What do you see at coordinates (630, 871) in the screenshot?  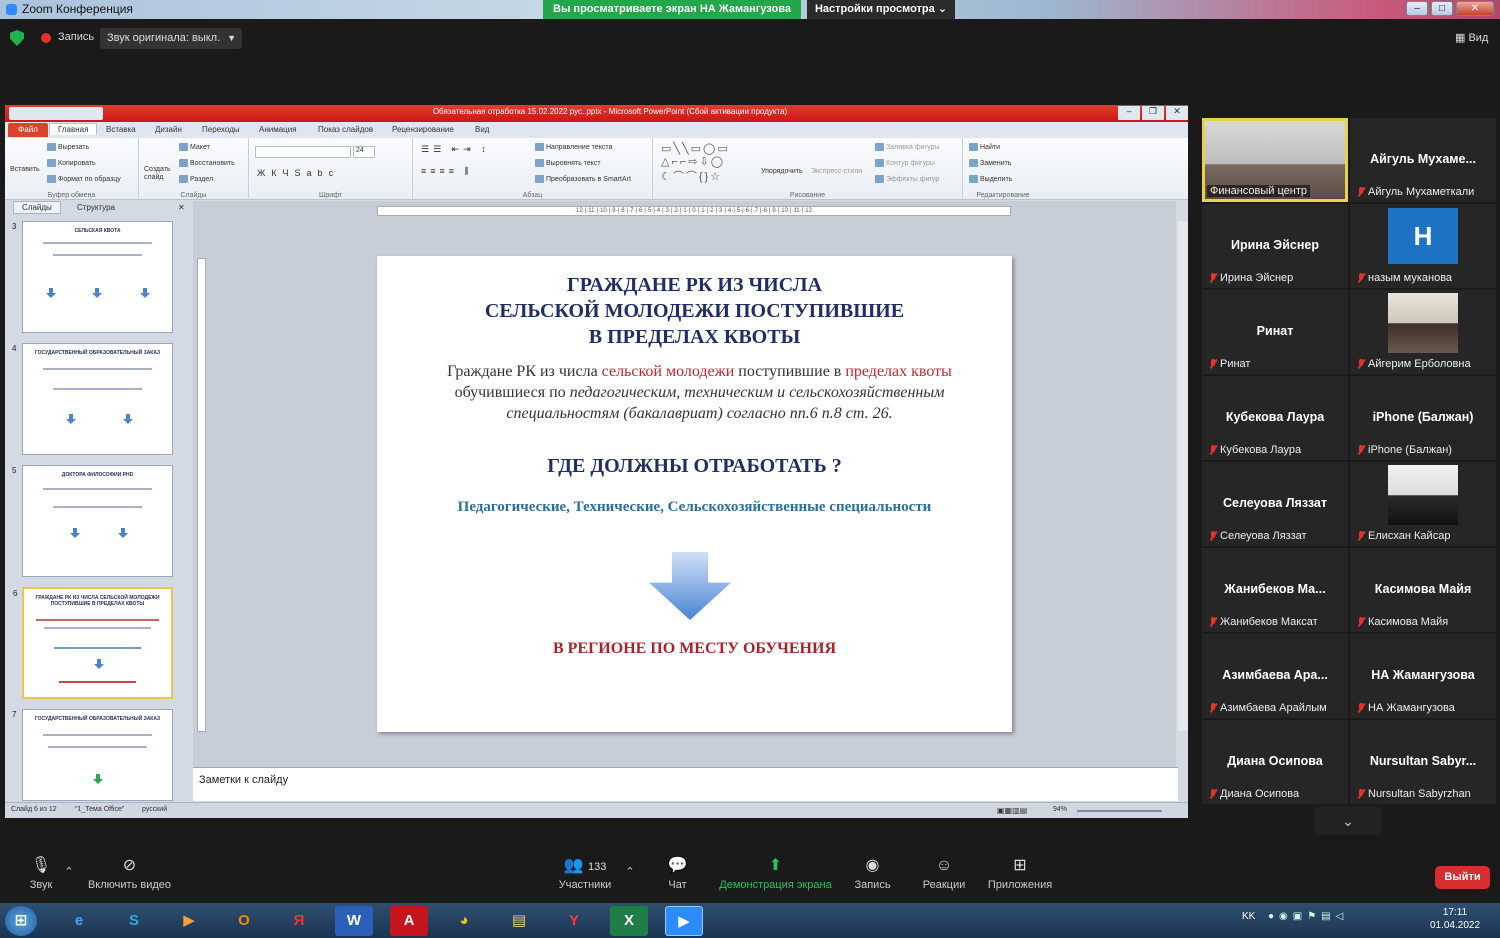 I see `participants-chevron-icon: ⌃` at bounding box center [630, 871].